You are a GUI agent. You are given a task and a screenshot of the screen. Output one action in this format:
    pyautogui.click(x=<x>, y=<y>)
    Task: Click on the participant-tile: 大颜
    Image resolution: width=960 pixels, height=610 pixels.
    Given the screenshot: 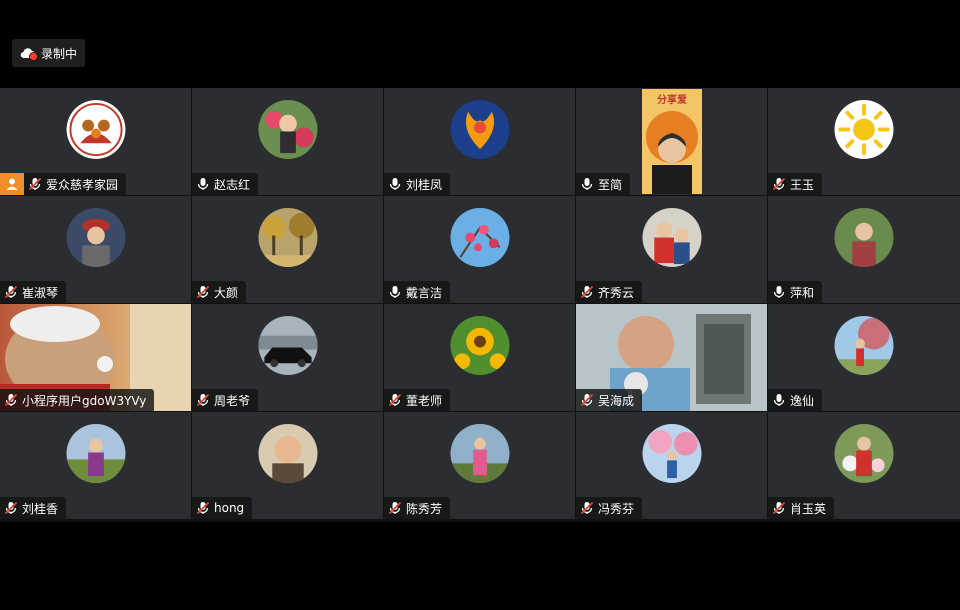 What is the action you would take?
    pyautogui.click(x=287, y=249)
    